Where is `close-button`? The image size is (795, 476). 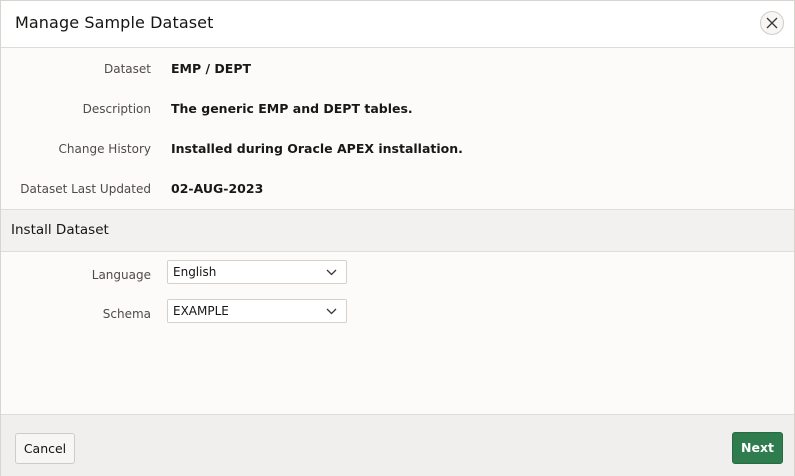
close-button is located at coordinates (772, 23).